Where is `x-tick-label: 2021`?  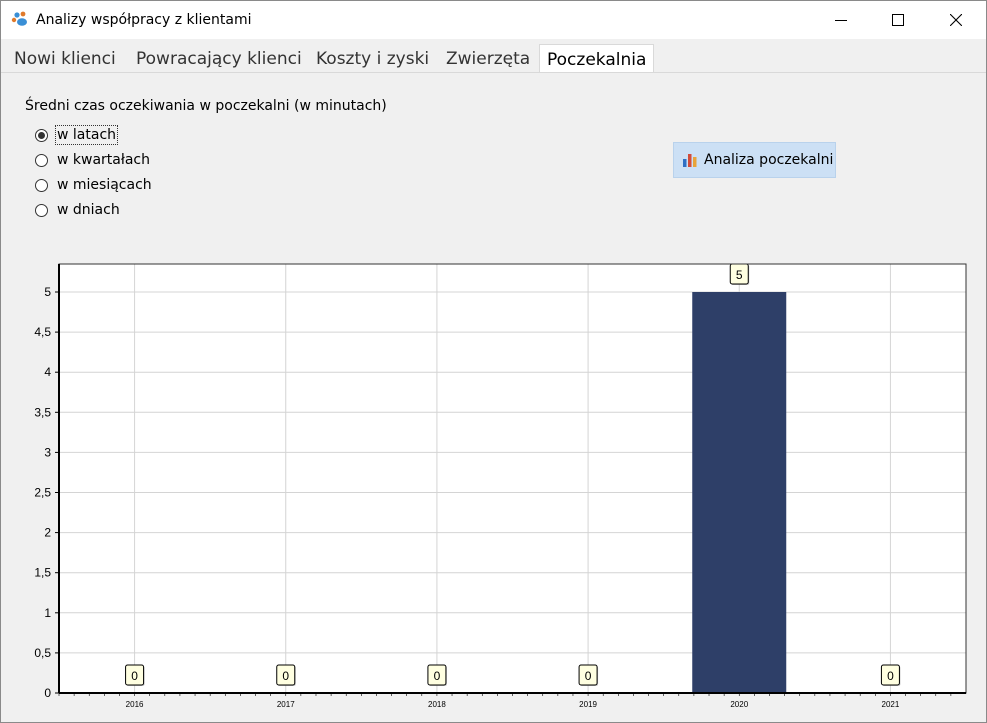
x-tick-label: 2021 is located at coordinates (891, 704).